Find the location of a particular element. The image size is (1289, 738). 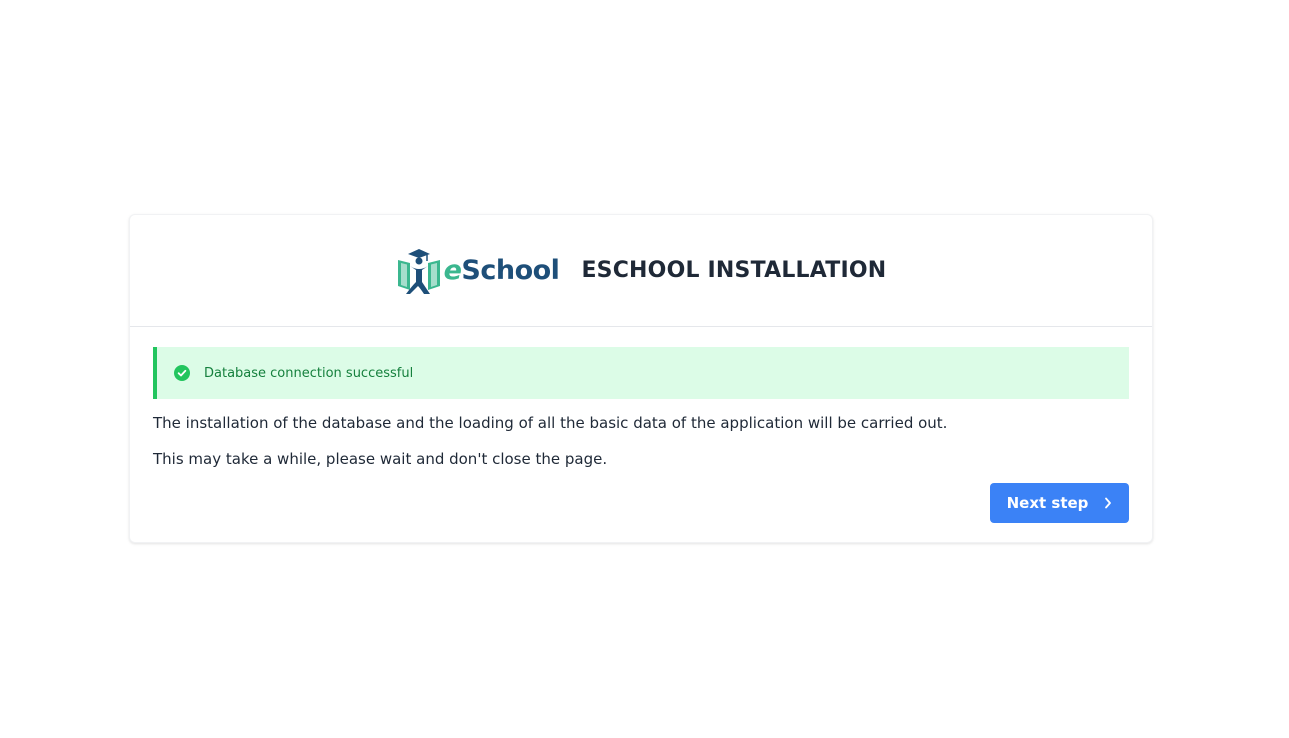

brand-wordmark-rest: School is located at coordinates (510, 270).